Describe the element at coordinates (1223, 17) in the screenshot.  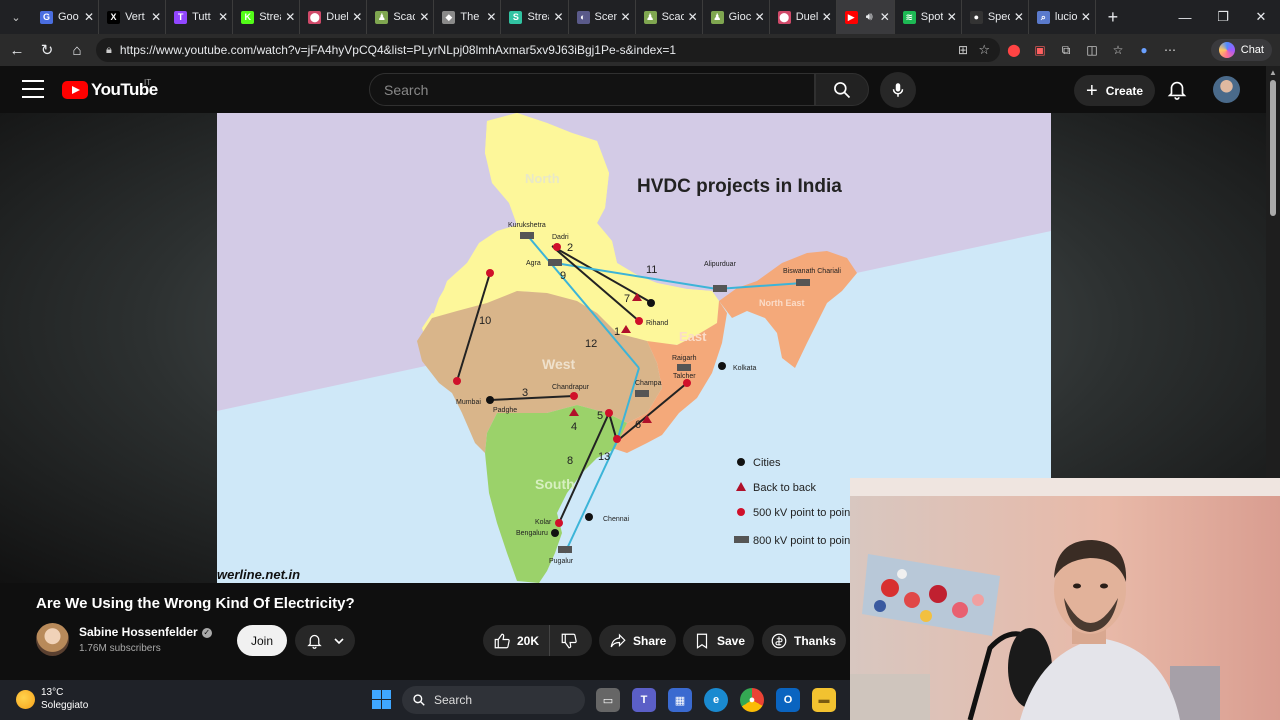
I see `restore-icon: ❐` at that location.